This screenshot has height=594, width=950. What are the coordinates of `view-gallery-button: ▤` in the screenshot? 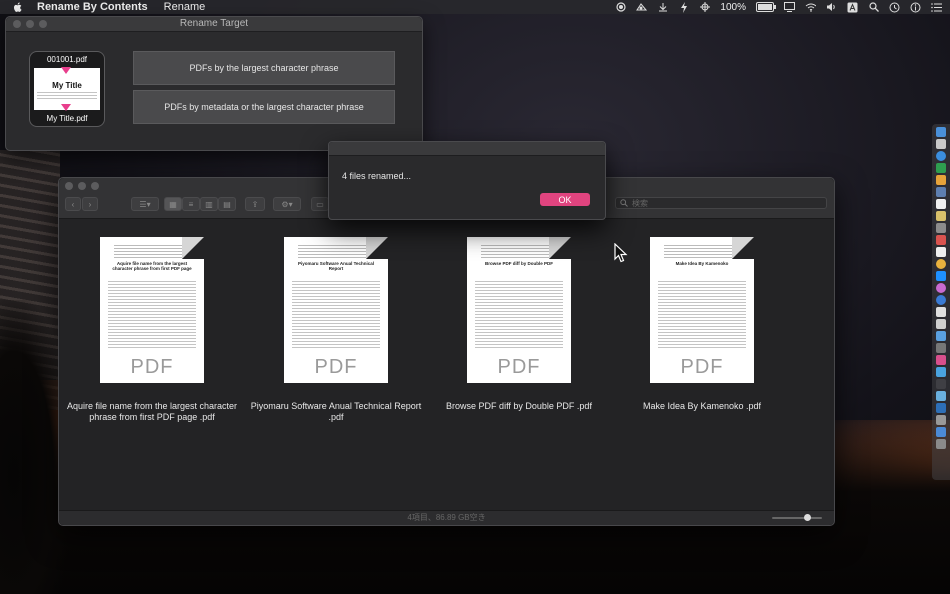 It's located at (227, 204).